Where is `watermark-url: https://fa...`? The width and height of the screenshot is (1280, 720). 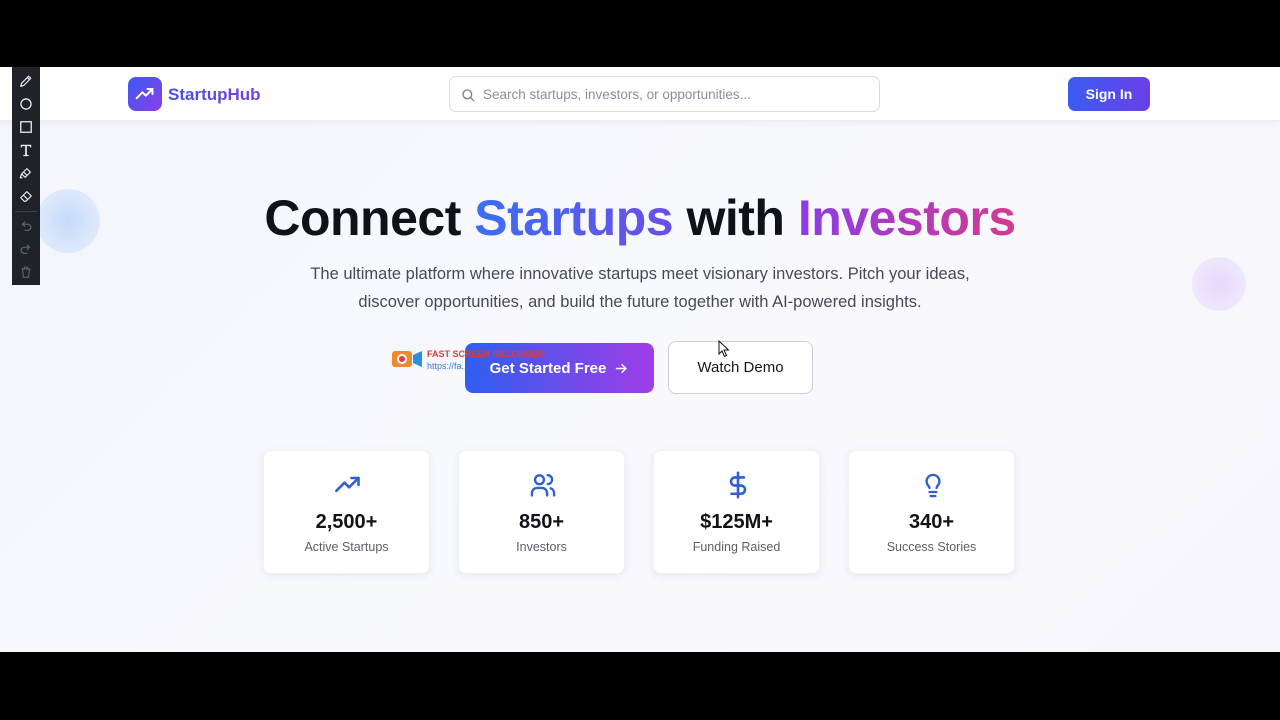
watermark-url: https://fa... is located at coordinates (448, 366).